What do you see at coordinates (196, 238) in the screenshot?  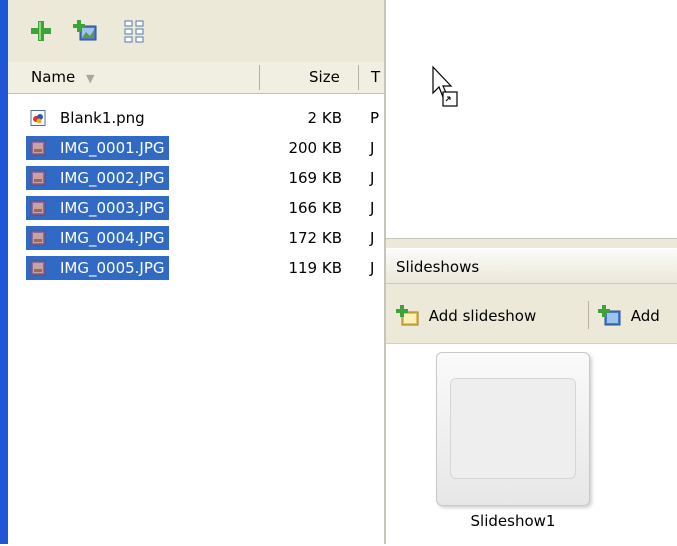 I see `file-row: IMG_0004.JPG 172 KB J` at bounding box center [196, 238].